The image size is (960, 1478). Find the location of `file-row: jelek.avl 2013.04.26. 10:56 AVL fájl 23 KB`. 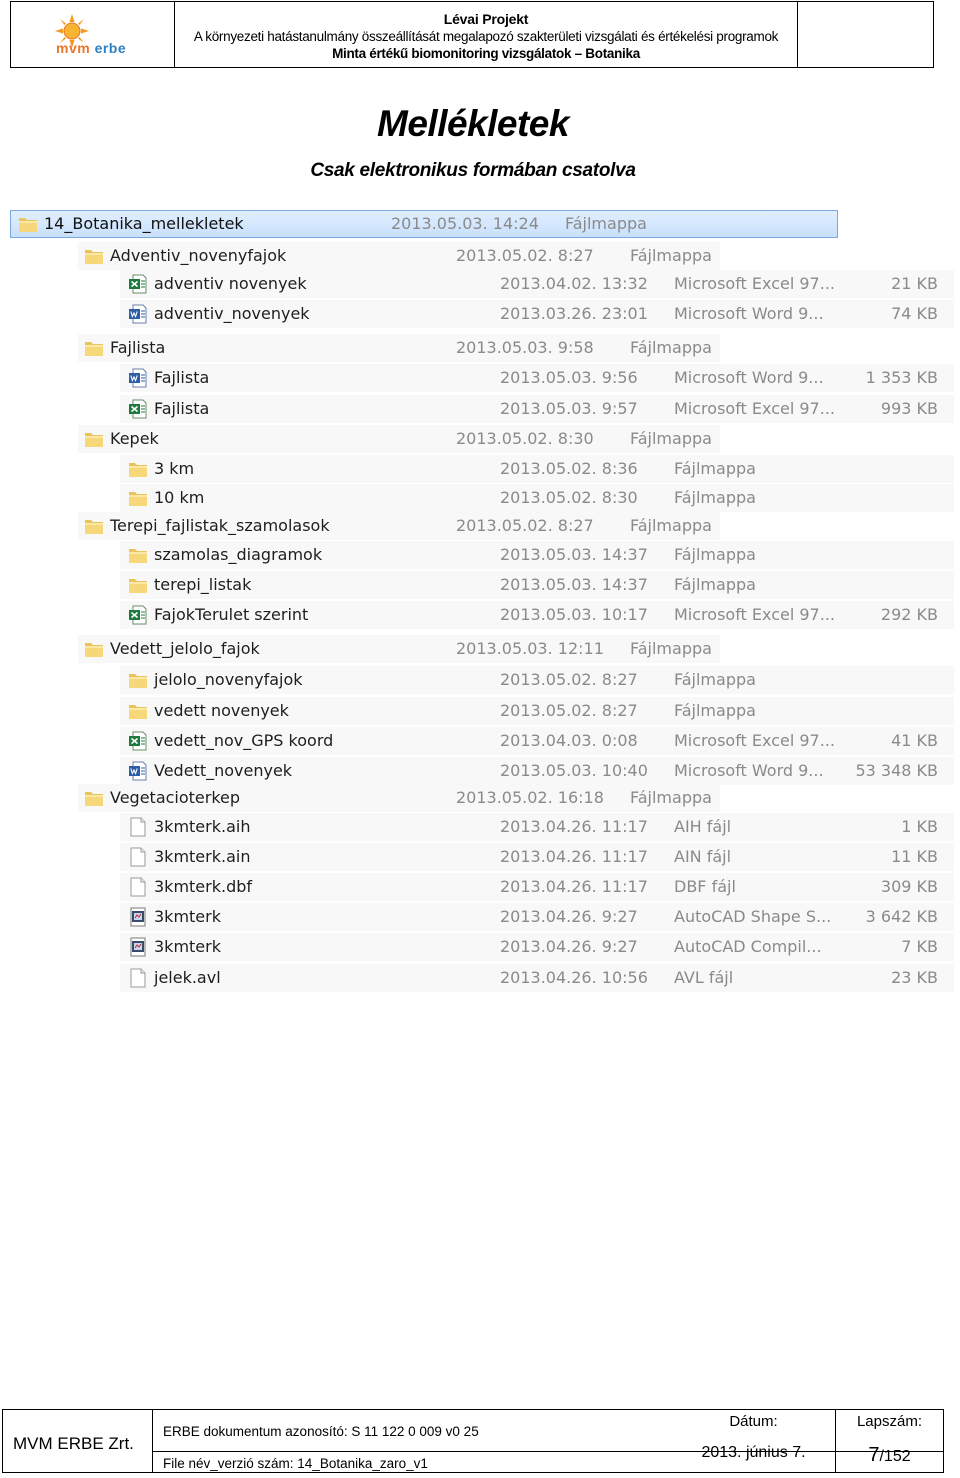

file-row: jelek.avl 2013.04.26. 10:56 AVL fájl 23 KB is located at coordinates (480, 978).